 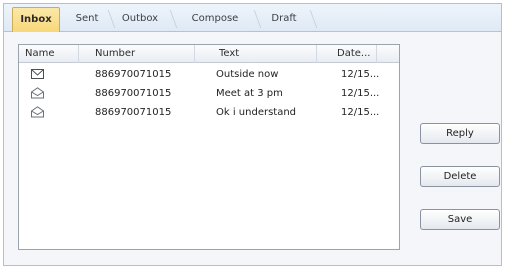 I want to click on tab-bar: Inbox Sent Outbox Compose Draft, so click(x=252, y=18).